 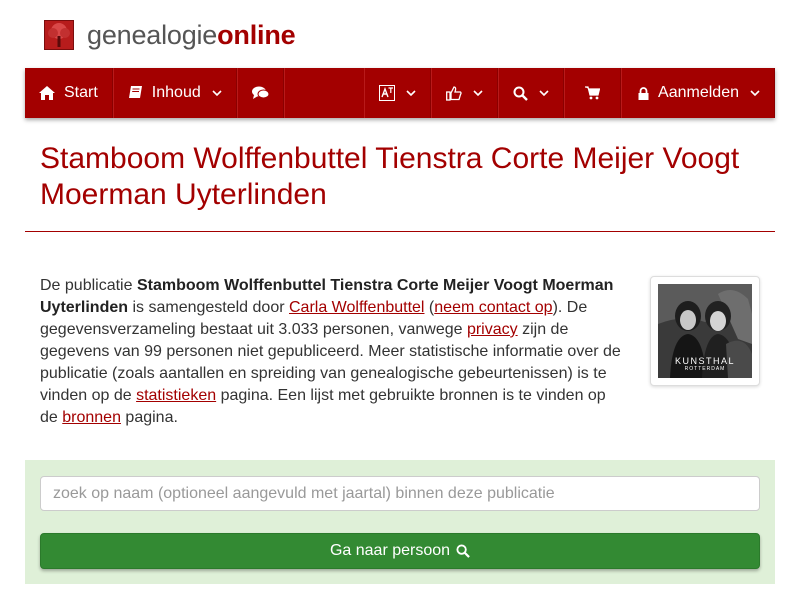 I want to click on author-photo: KUNSTHAL ROTTERDAM, so click(x=705, y=331).